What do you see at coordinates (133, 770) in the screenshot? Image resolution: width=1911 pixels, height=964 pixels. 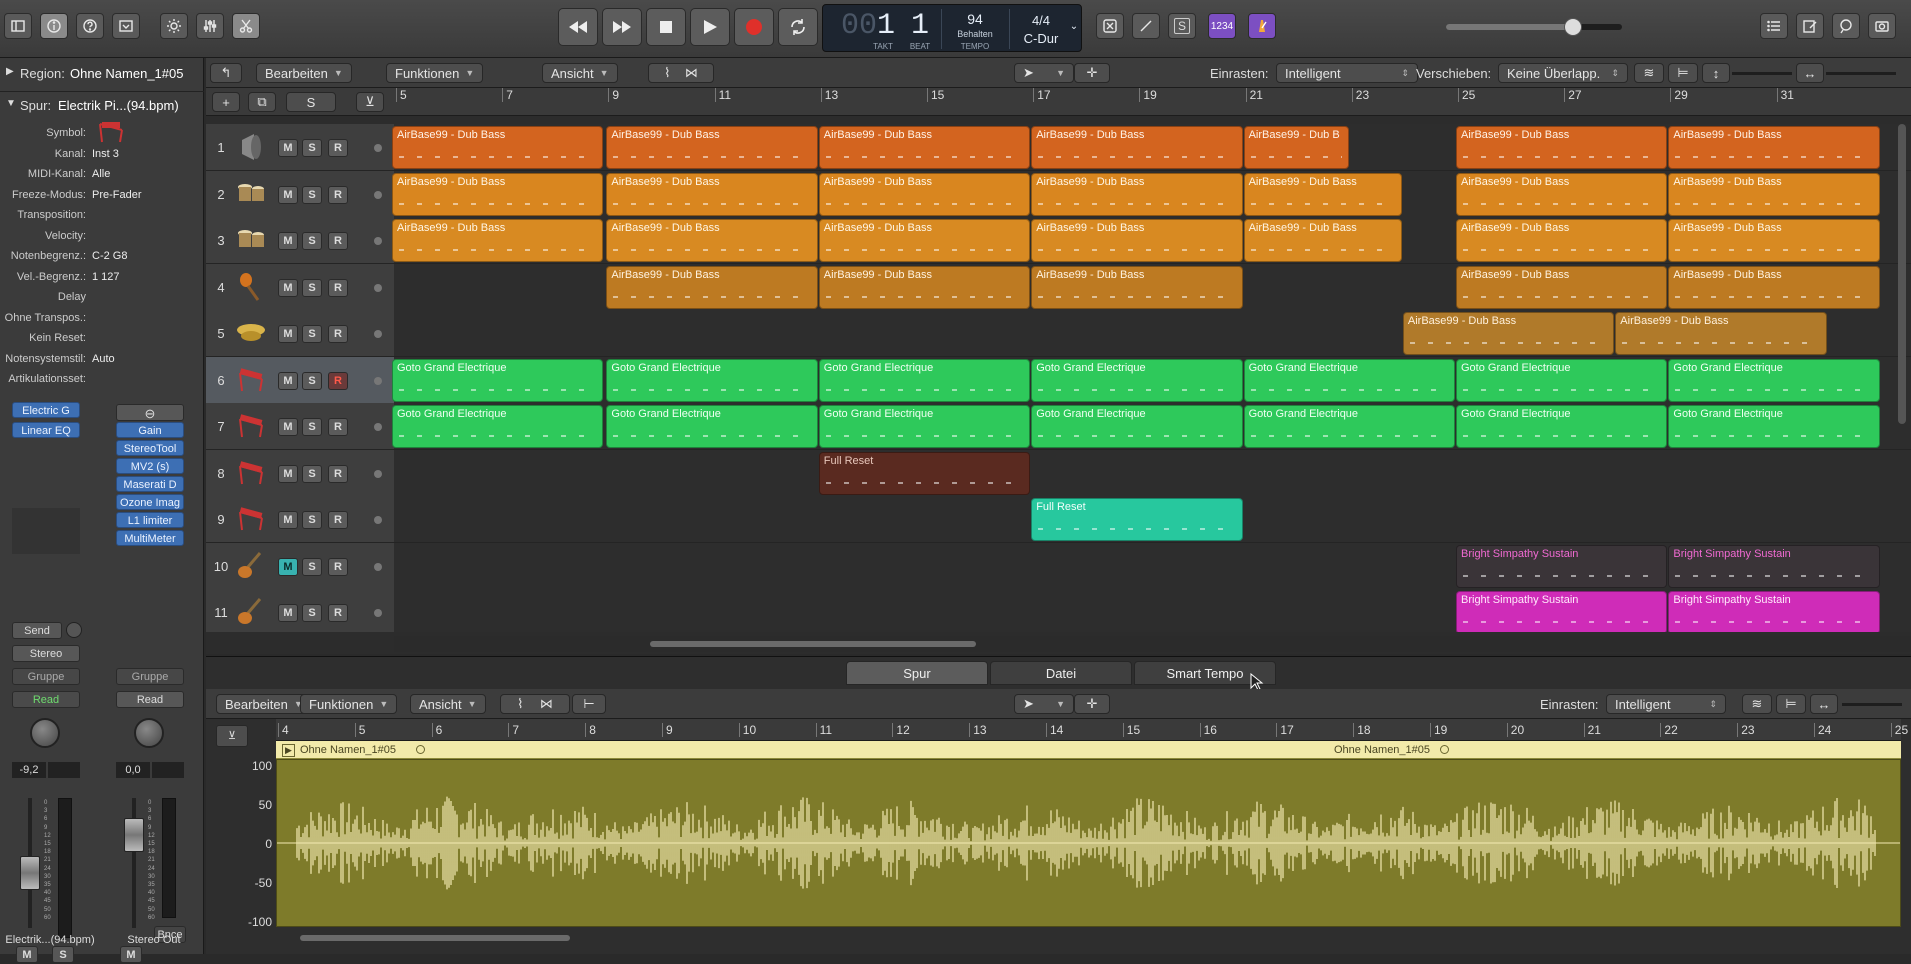 I see `pan-value-2: 0,0` at bounding box center [133, 770].